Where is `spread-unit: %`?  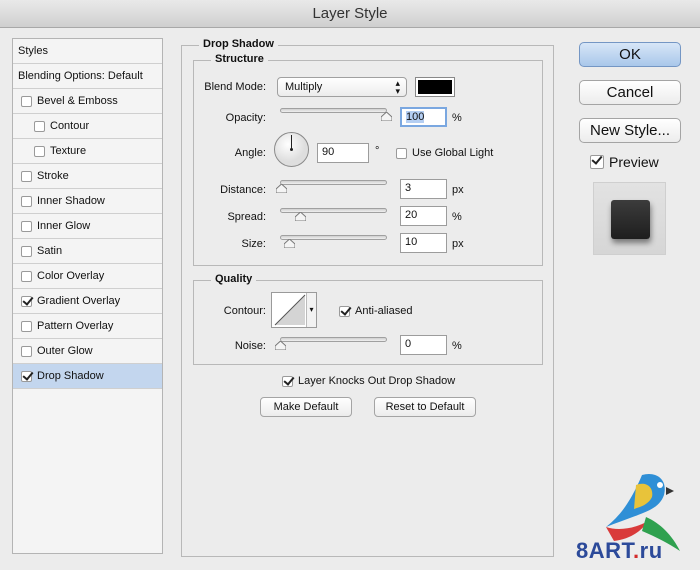 spread-unit: % is located at coordinates (457, 217).